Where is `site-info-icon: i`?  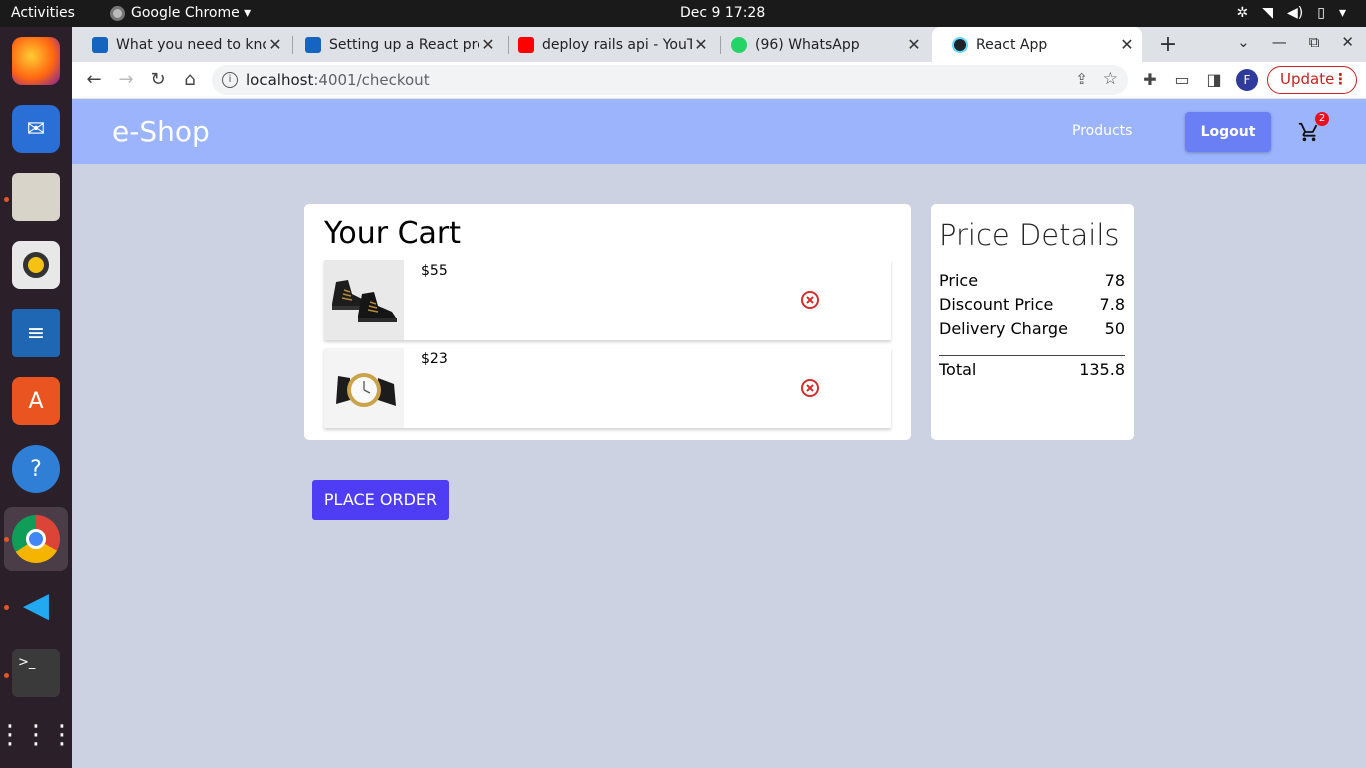 site-info-icon: i is located at coordinates (230, 80).